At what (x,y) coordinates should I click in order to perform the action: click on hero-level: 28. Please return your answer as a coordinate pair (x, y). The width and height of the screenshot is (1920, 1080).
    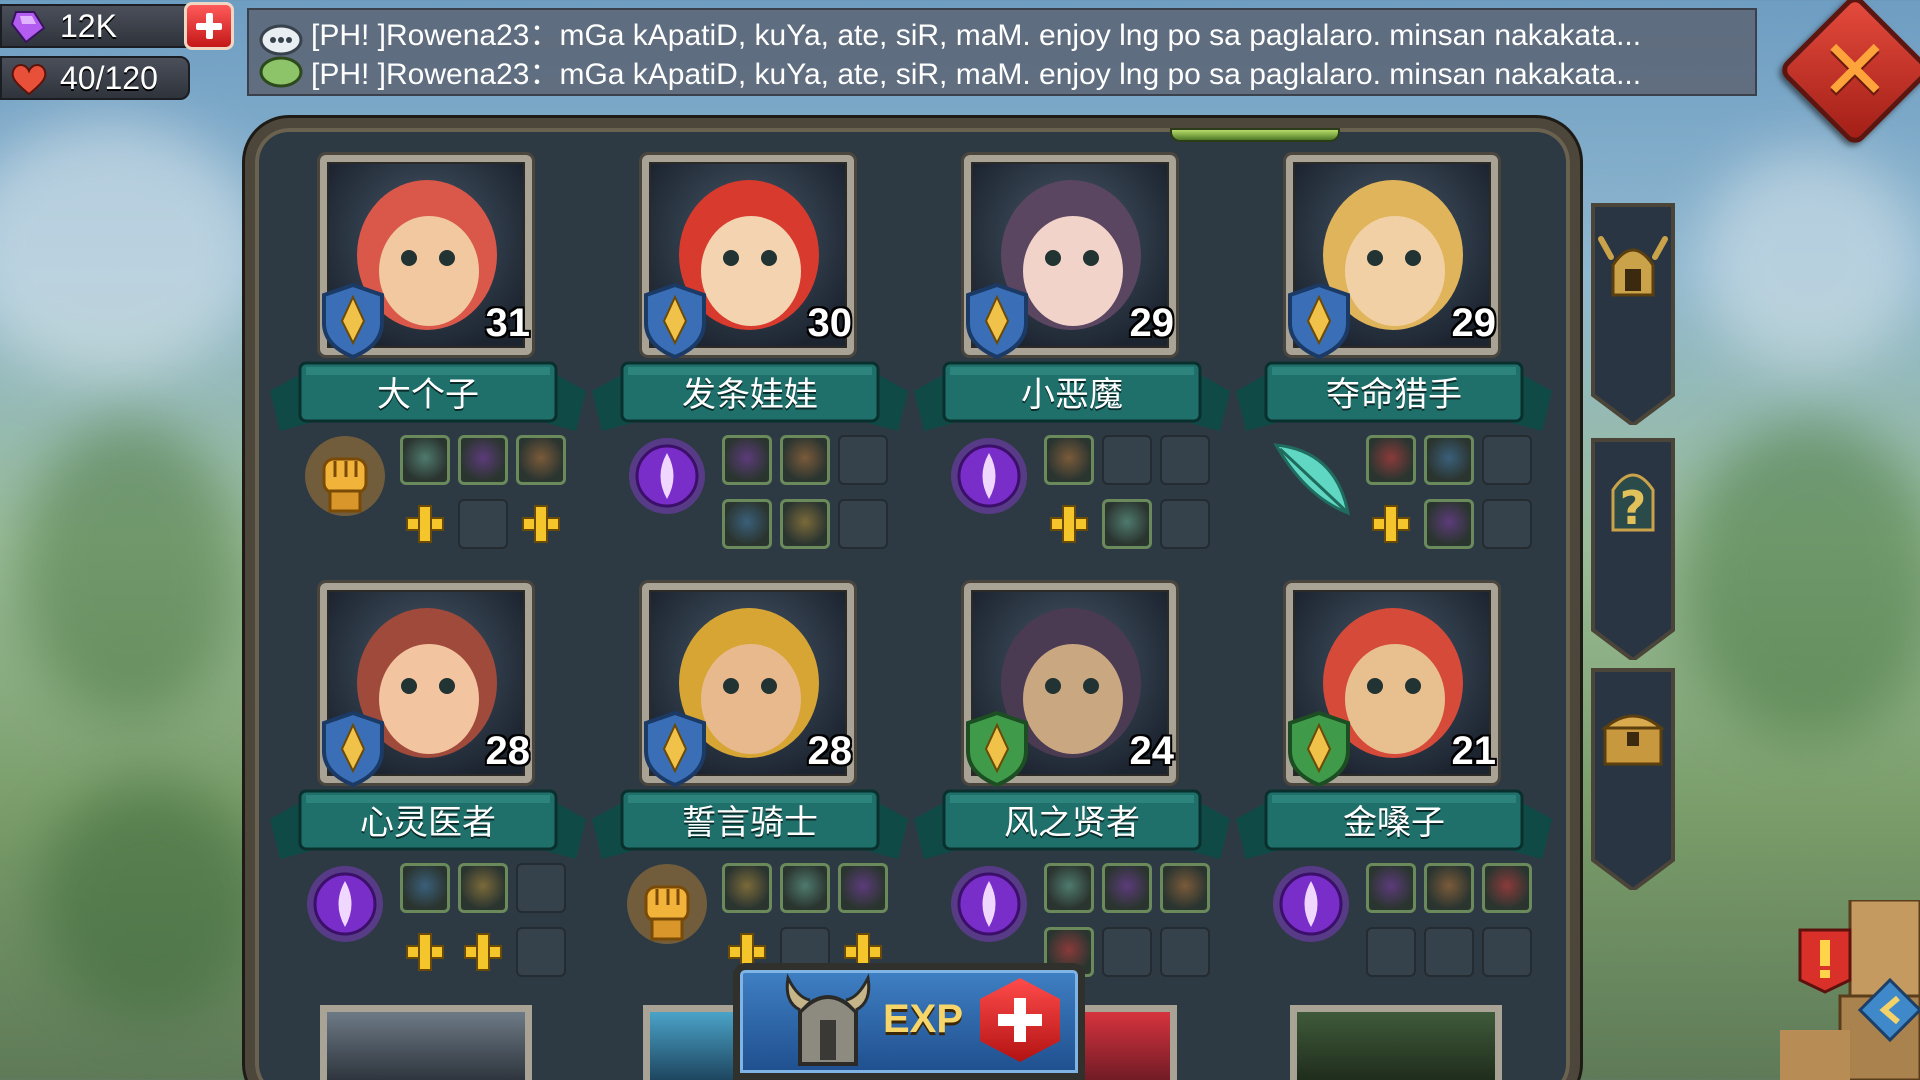
    Looking at the image, I should click on (830, 751).